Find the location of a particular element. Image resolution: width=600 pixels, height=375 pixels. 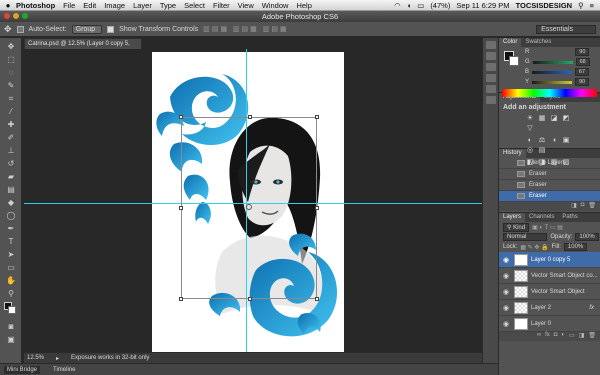

tab-channels: Channels is located at coordinates (541, 217).